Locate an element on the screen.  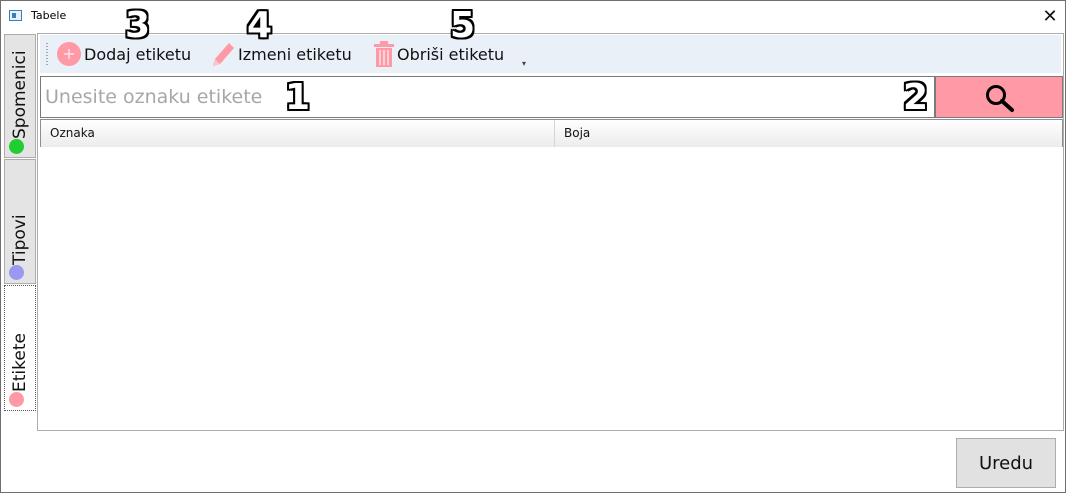
purple-dot-icon is located at coordinates (16, 272).